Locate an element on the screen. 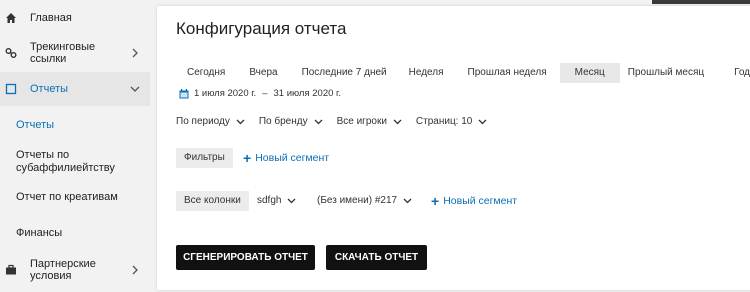  sidebar-item-home: Главная is located at coordinates (75, 18).